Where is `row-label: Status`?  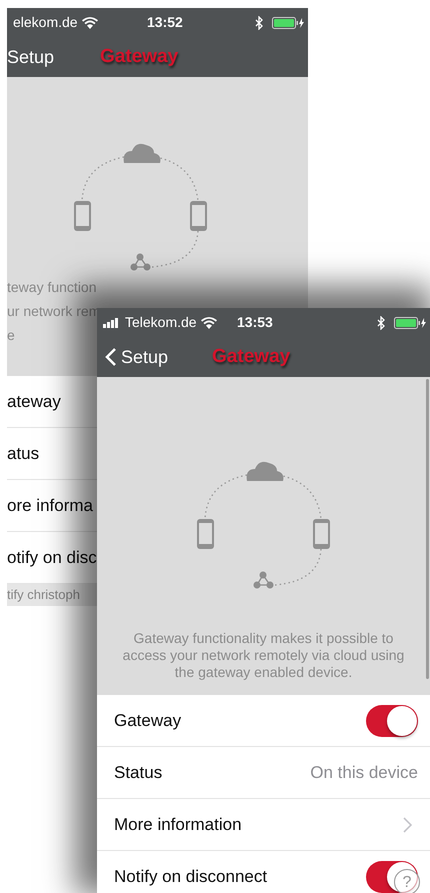
row-label: Status is located at coordinates (138, 773).